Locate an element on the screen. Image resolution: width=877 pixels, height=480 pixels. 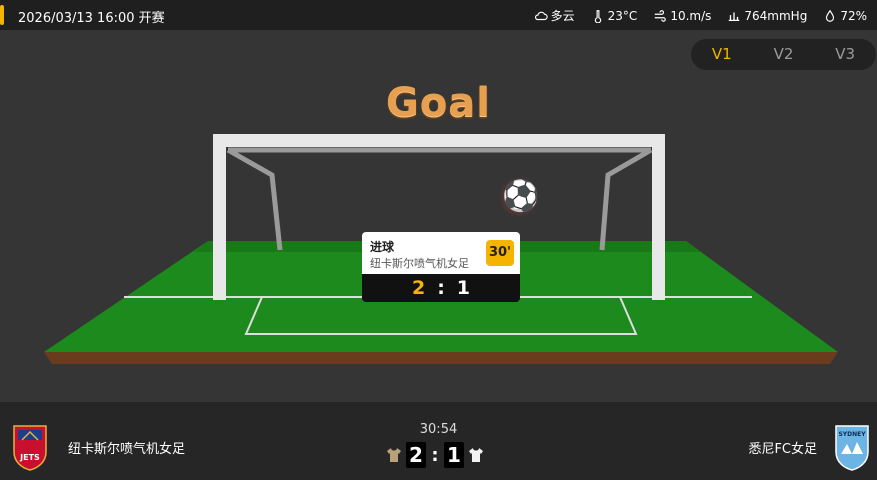
home-crest-text: JETS is located at coordinates (29, 457).